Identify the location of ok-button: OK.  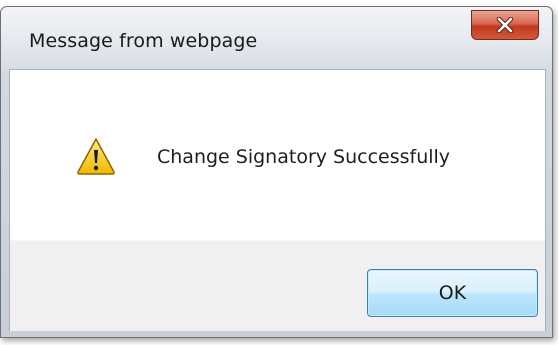
(452, 293).